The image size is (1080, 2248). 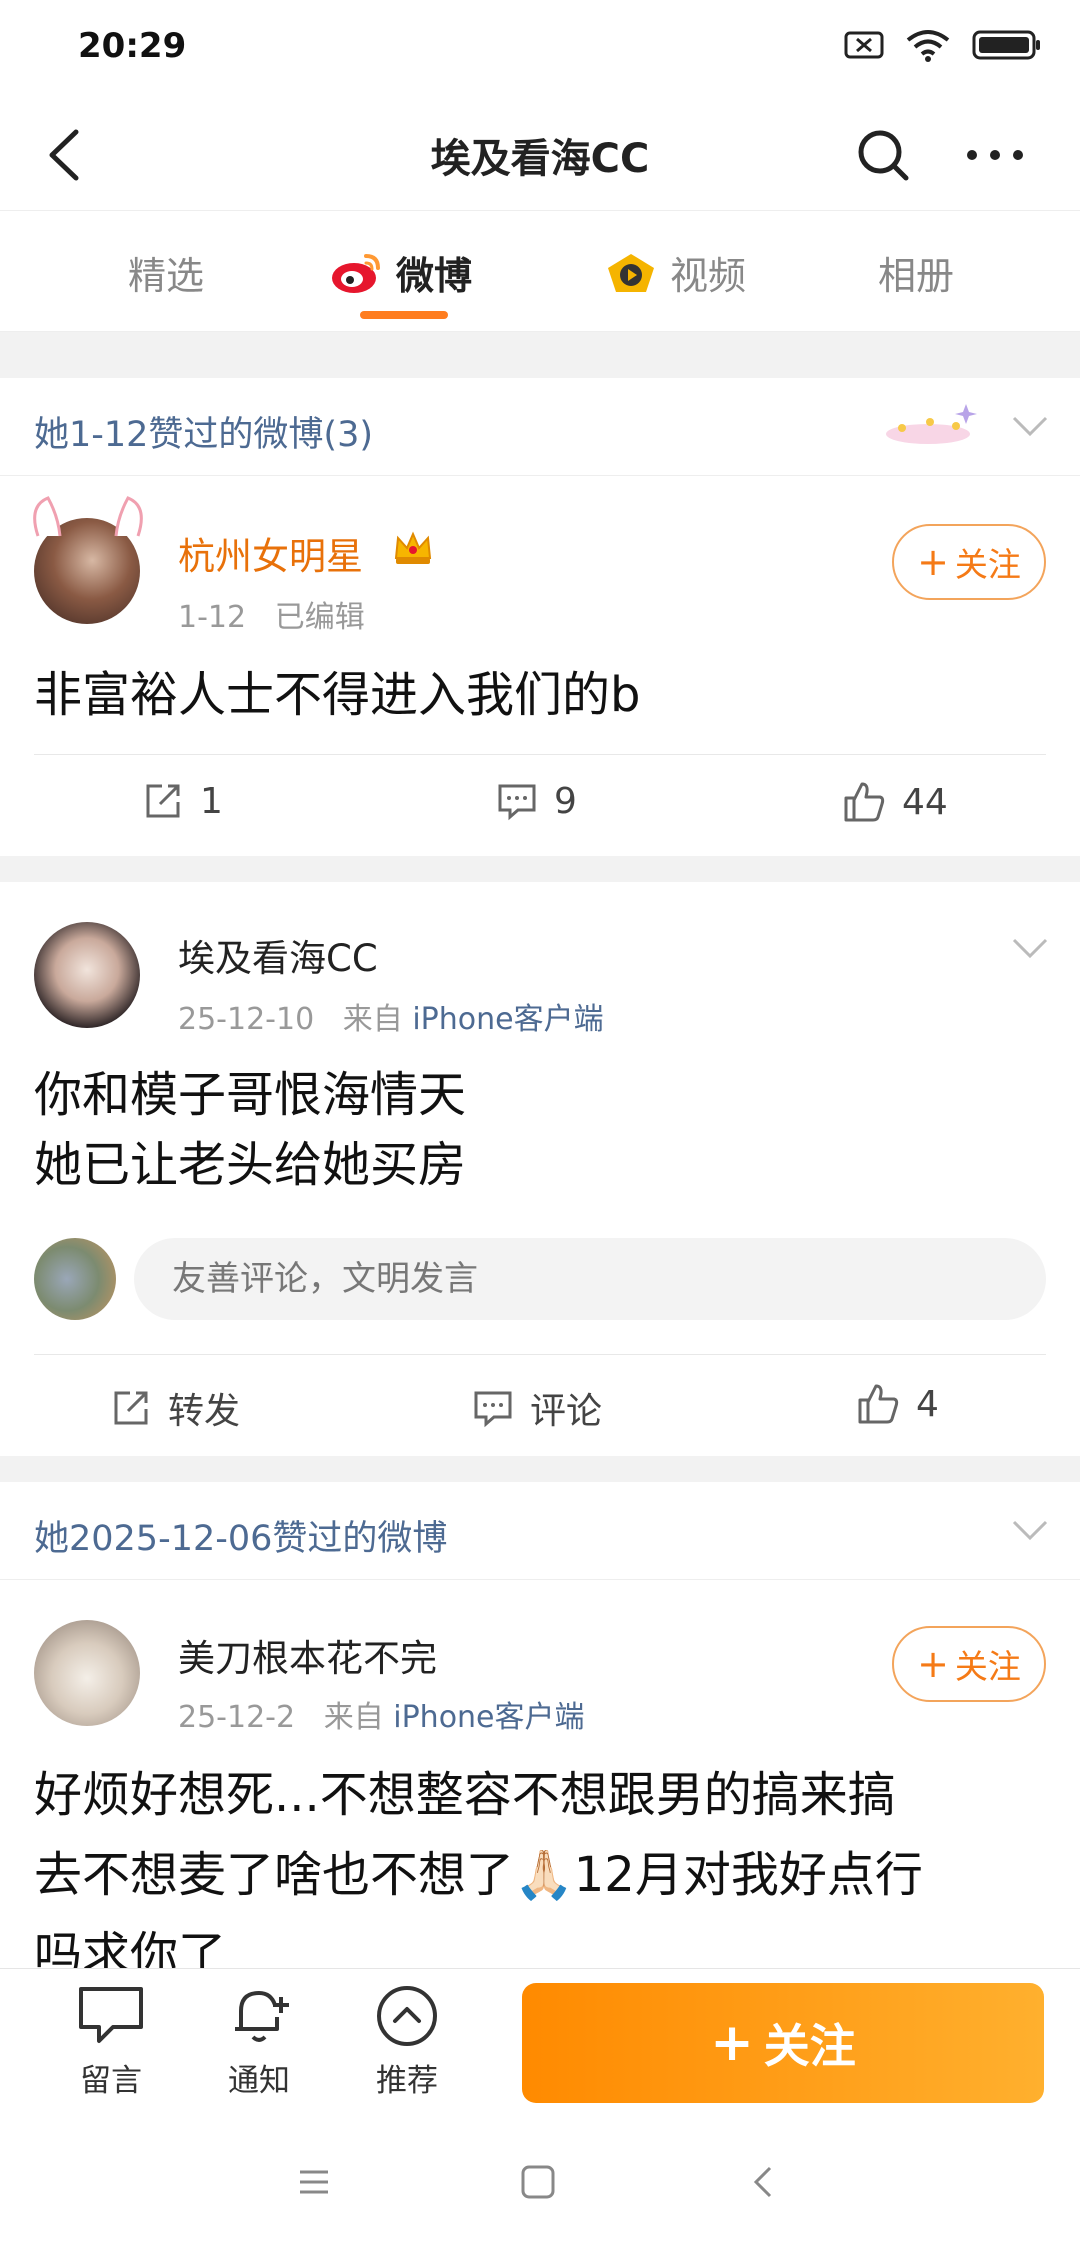 I want to click on section-header: 她2025-12-06赞过的微博, so click(x=540, y=1531).